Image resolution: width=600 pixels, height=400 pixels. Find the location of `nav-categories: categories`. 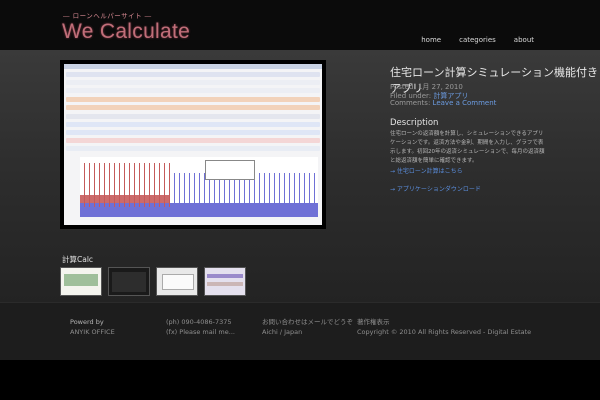

nav-categories: categories is located at coordinates (477, 40).